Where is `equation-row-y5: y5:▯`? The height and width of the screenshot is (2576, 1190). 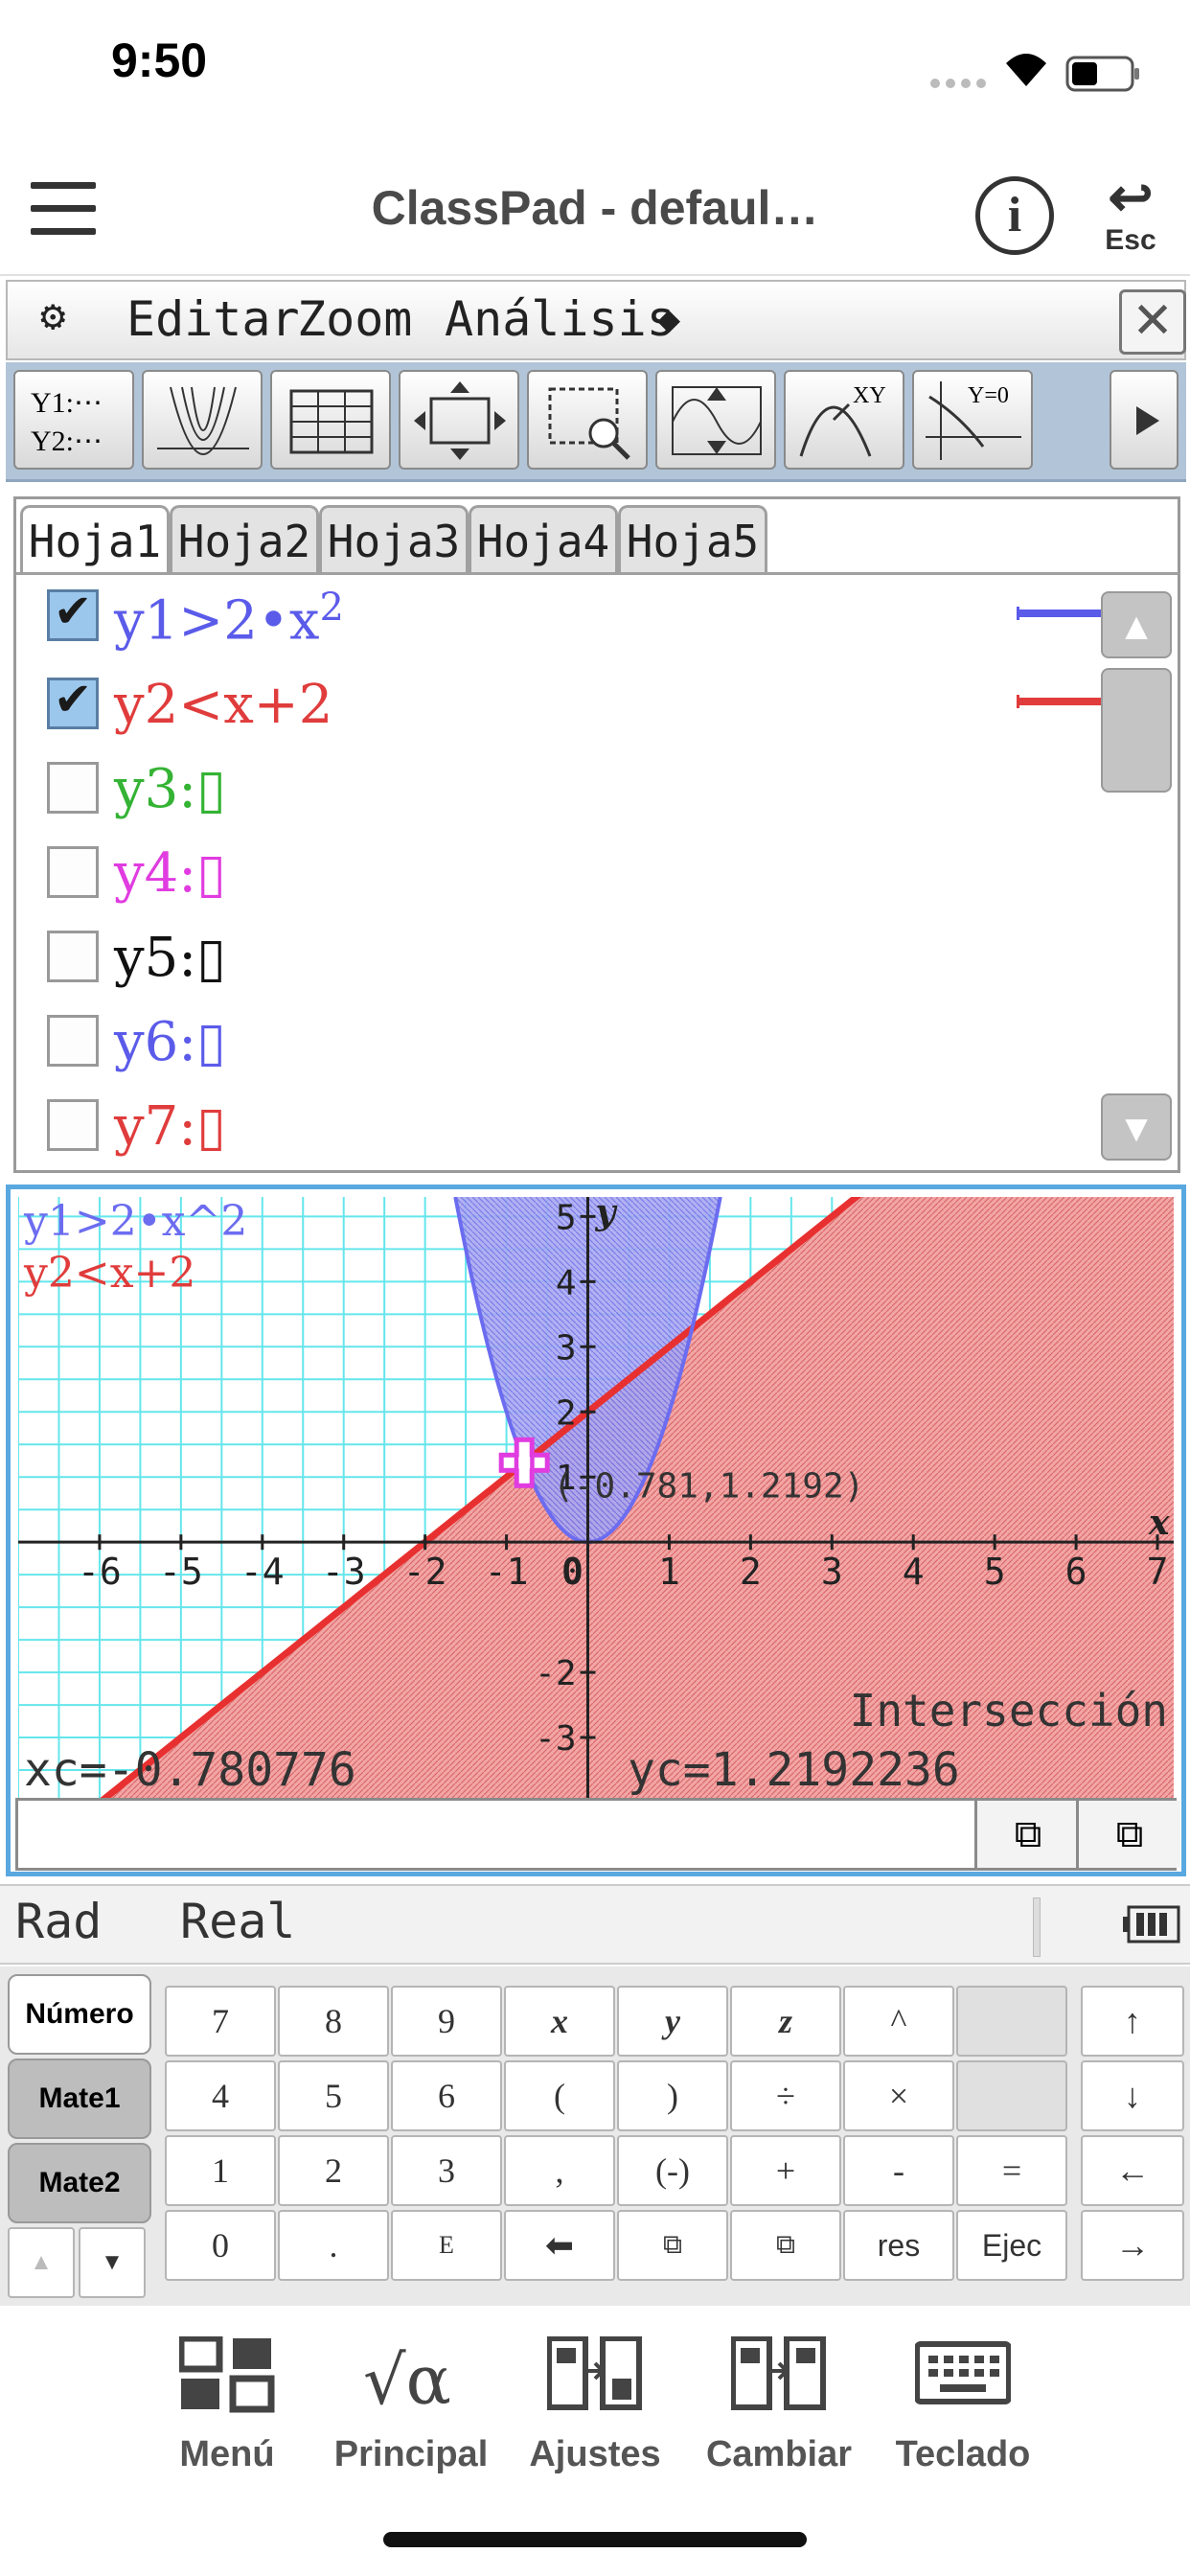
equation-row-y5: y5:▯ is located at coordinates (585, 959).